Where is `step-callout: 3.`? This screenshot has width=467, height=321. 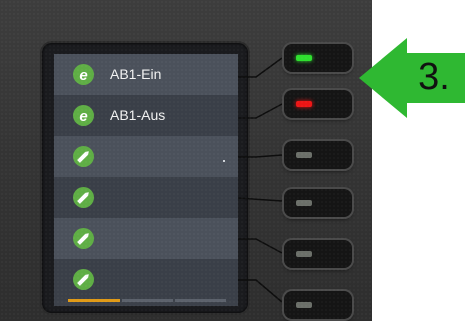
step-callout: 3. is located at coordinates (434, 76).